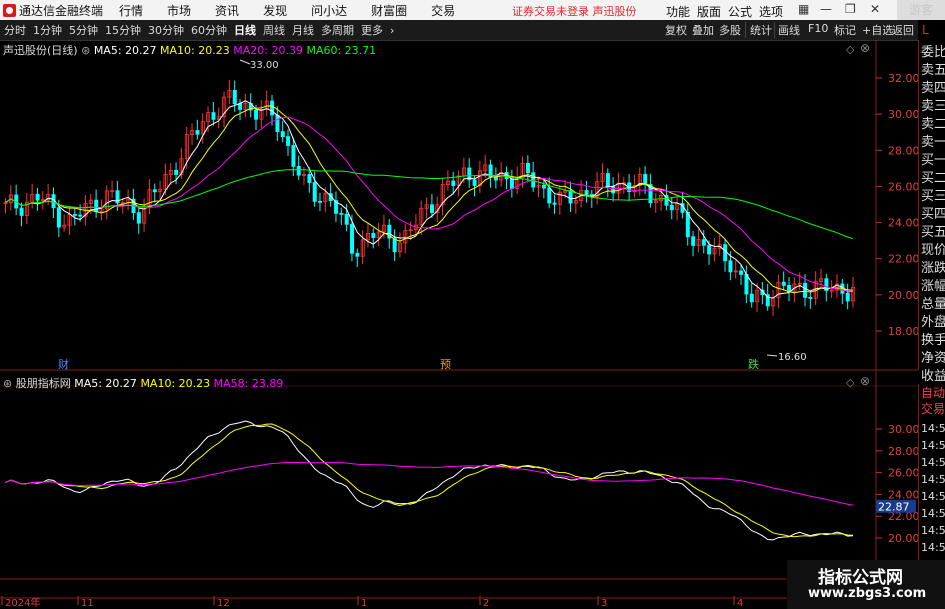 This screenshot has height=609, width=945. Describe the element at coordinates (904, 451) in the screenshot. I see `sub-tick-label: 28.00` at that location.